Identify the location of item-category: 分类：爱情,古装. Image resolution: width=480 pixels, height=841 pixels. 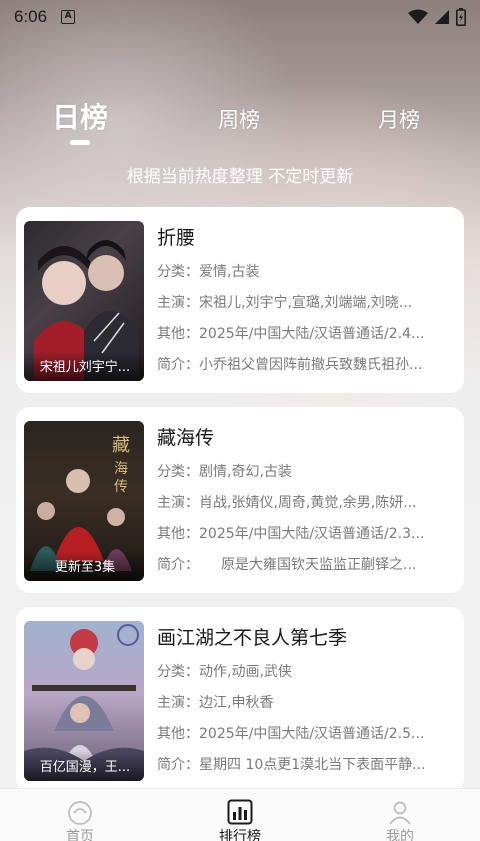
(307, 271).